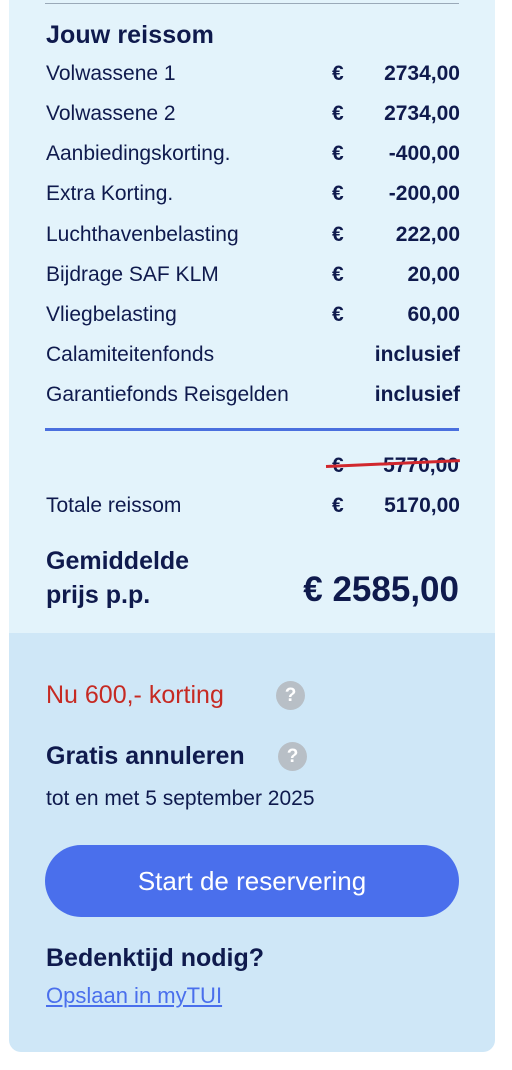 Image resolution: width=512 pixels, height=1070 pixels. I want to click on price-row: Extra Korting. € -200,00, so click(253, 195).